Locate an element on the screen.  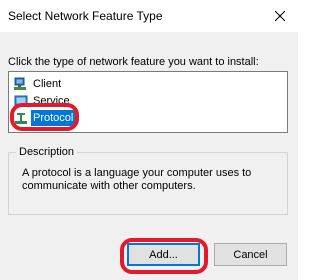
title-bar: Select Network Feature Type is located at coordinates (149, 16).